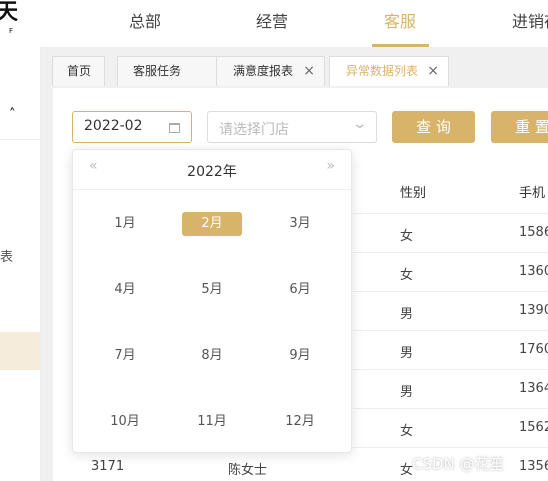  Describe the element at coordinates (292, 127) in the screenshot. I see `store-select: 请选择门店 ⌄` at that location.